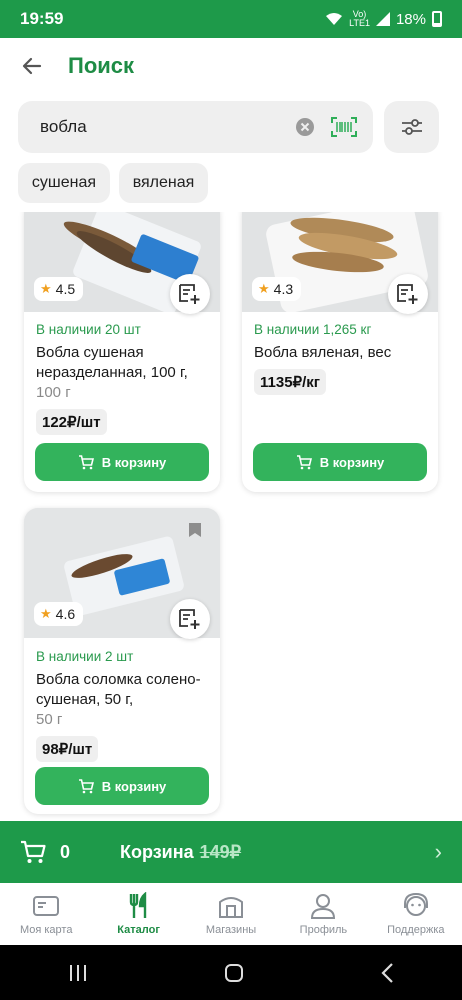  What do you see at coordinates (65, 289) in the screenshot?
I see `rating-value: 4.5` at bounding box center [65, 289].